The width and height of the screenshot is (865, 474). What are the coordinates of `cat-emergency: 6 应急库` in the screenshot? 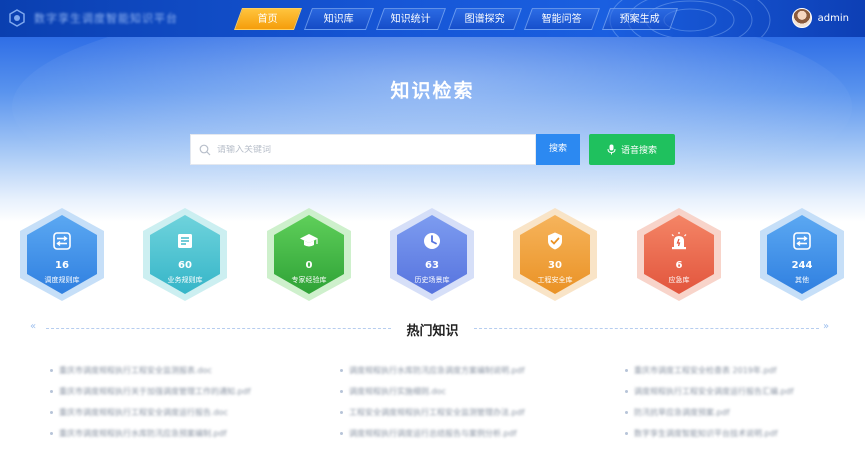 It's located at (679, 254).